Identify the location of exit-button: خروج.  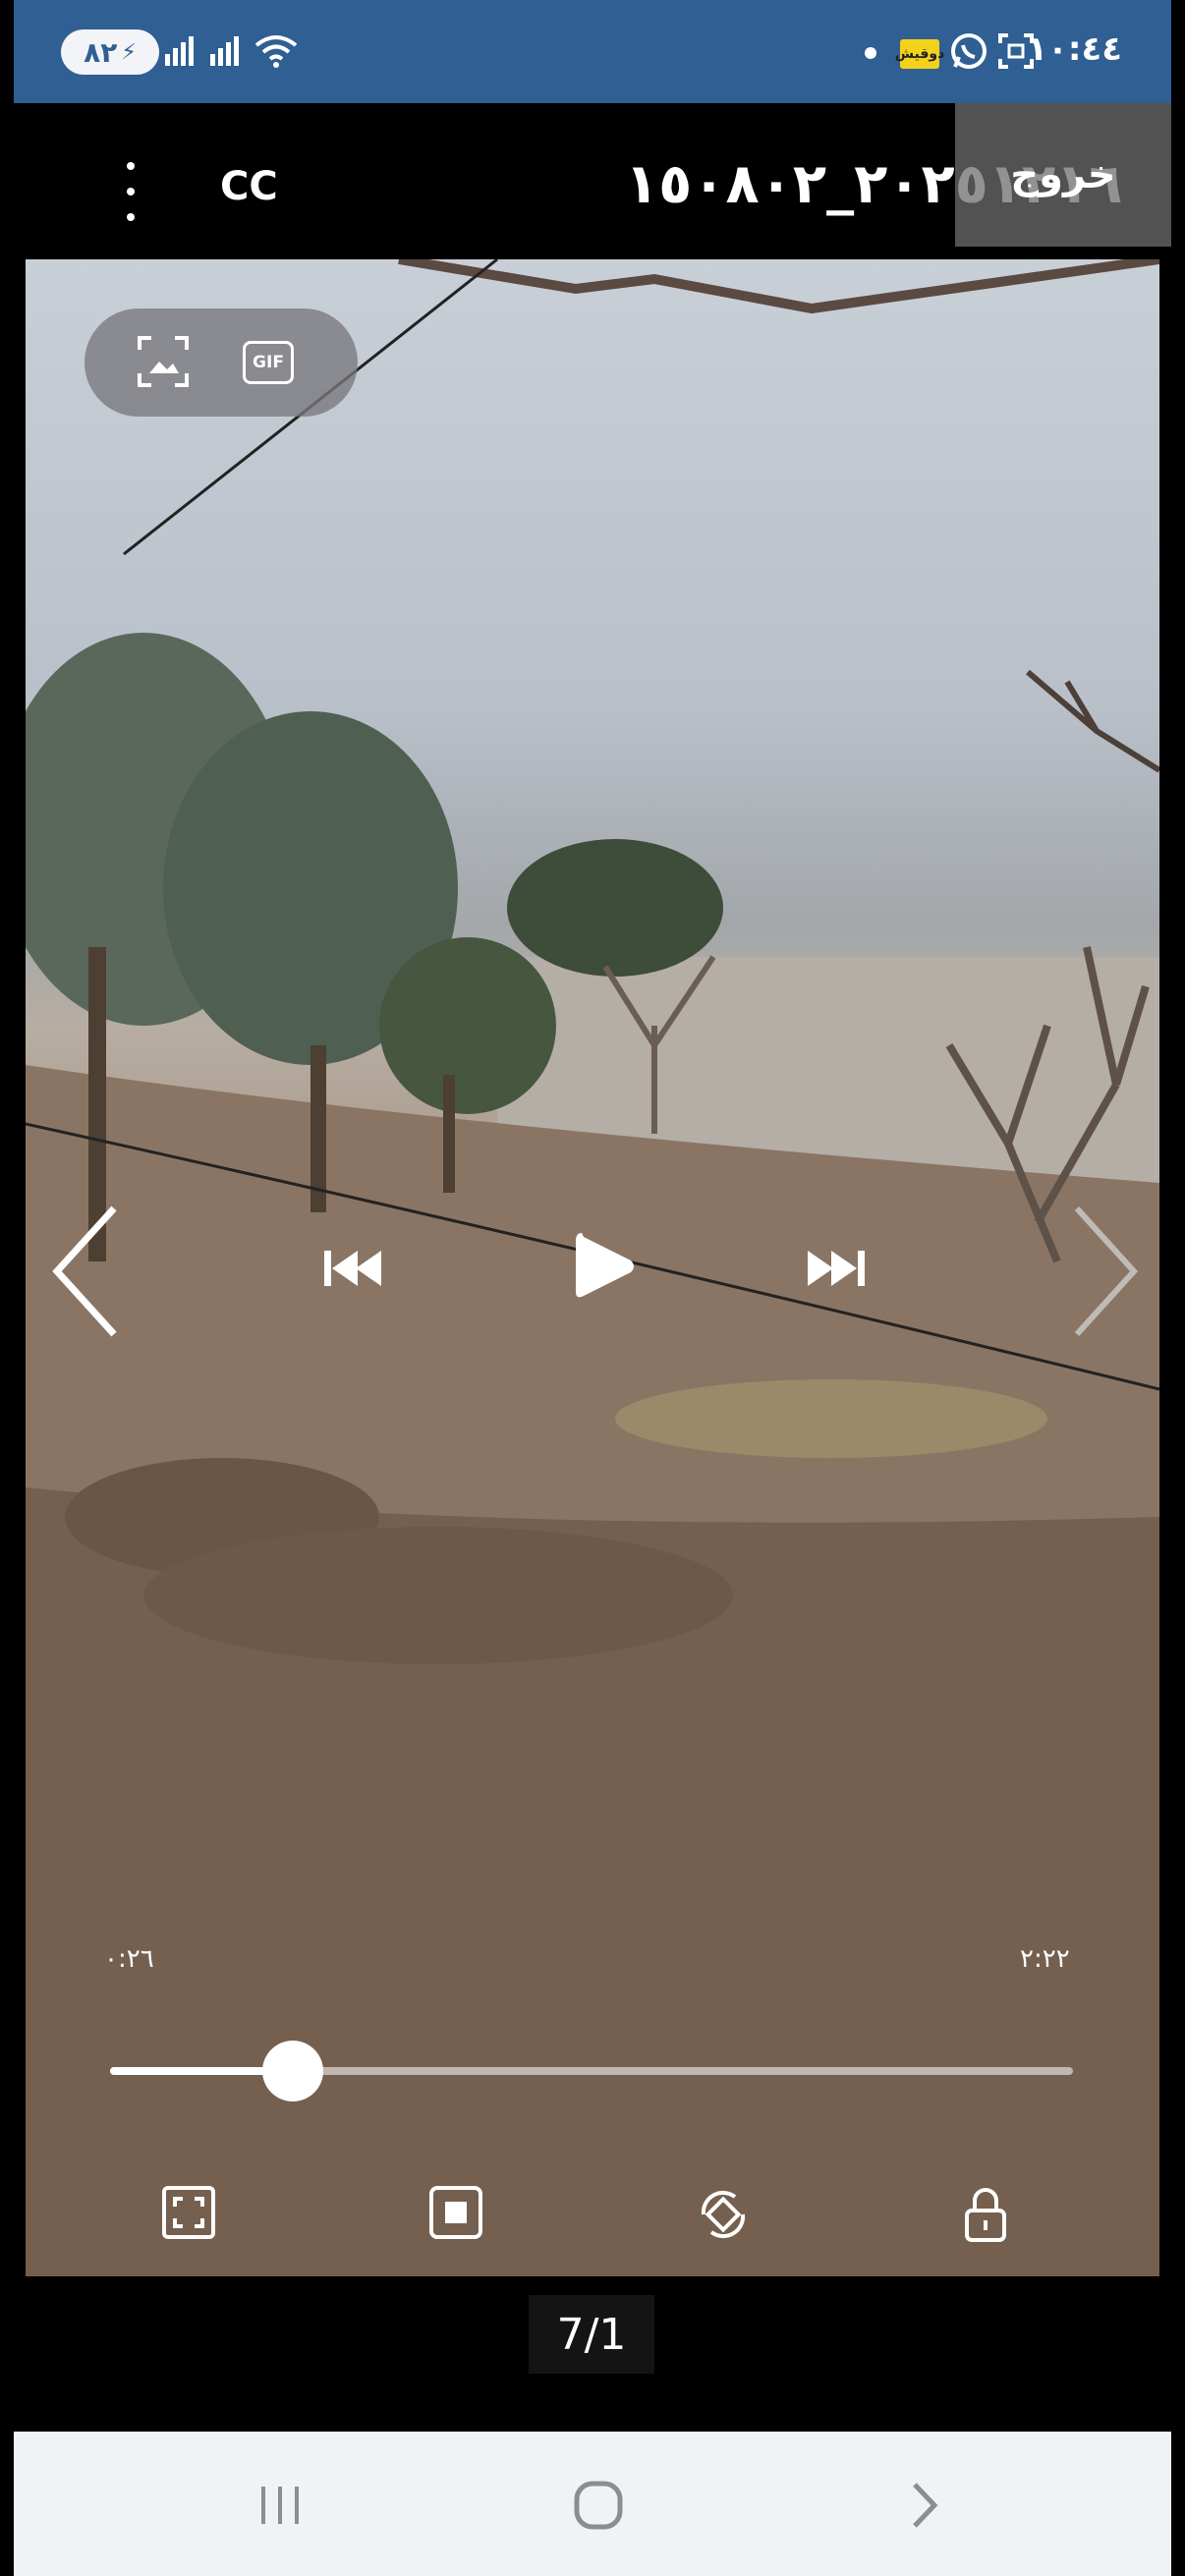
(1063, 175).